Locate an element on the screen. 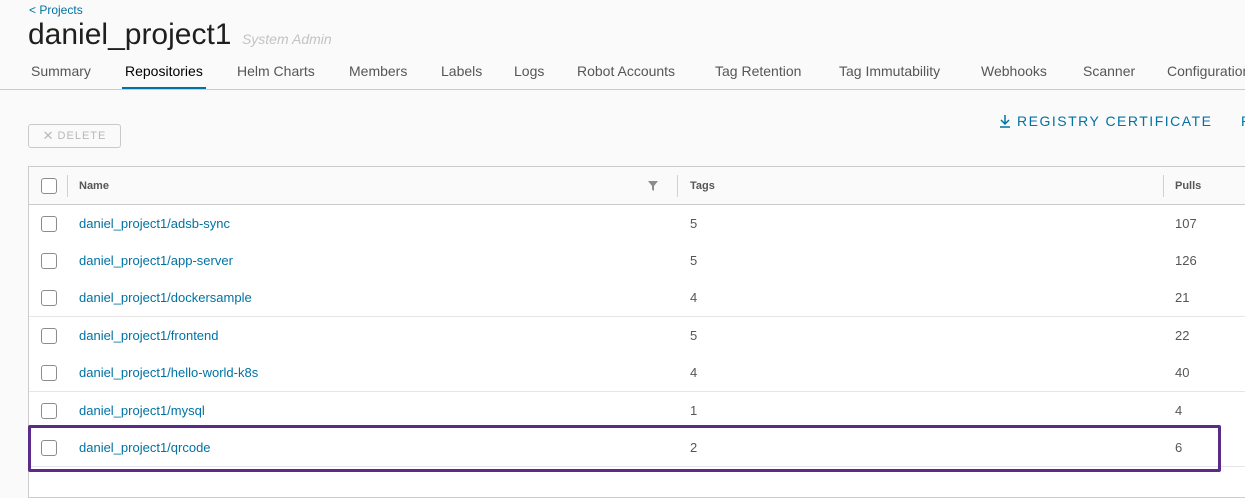  filter-icon is located at coordinates (653, 186).